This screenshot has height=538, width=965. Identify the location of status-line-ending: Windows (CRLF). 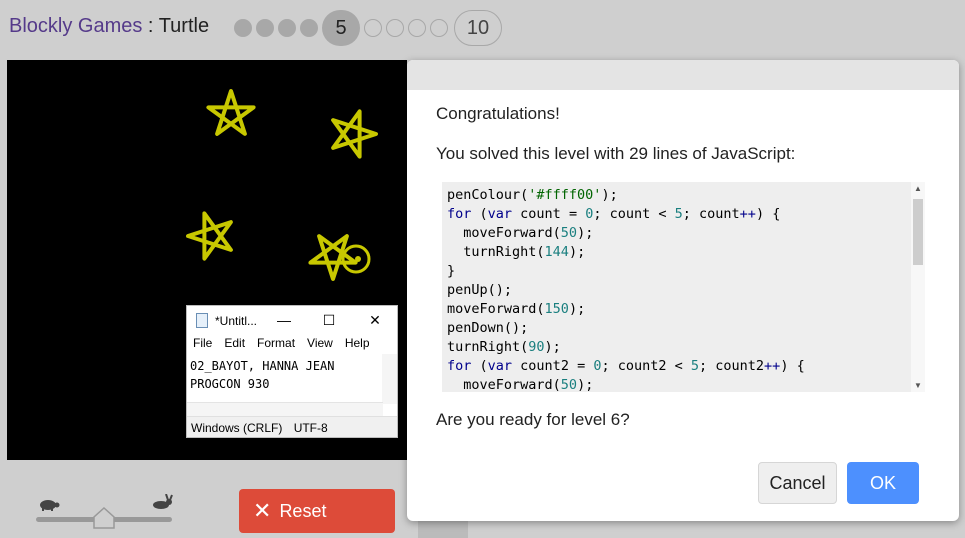
(237, 428).